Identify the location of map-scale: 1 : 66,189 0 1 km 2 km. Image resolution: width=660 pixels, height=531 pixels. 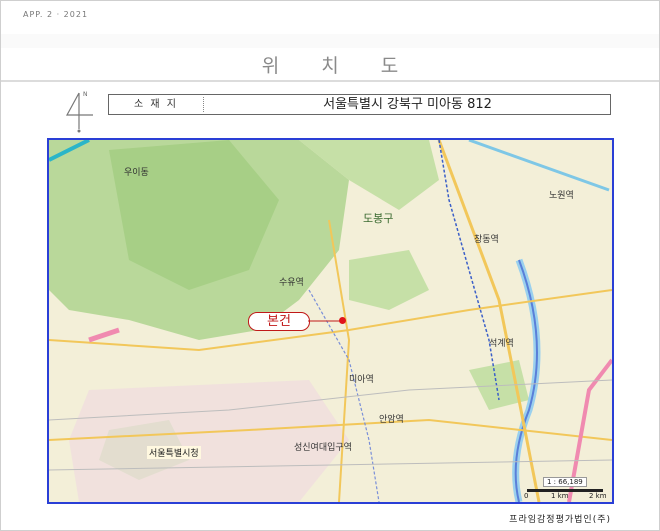
(564, 488).